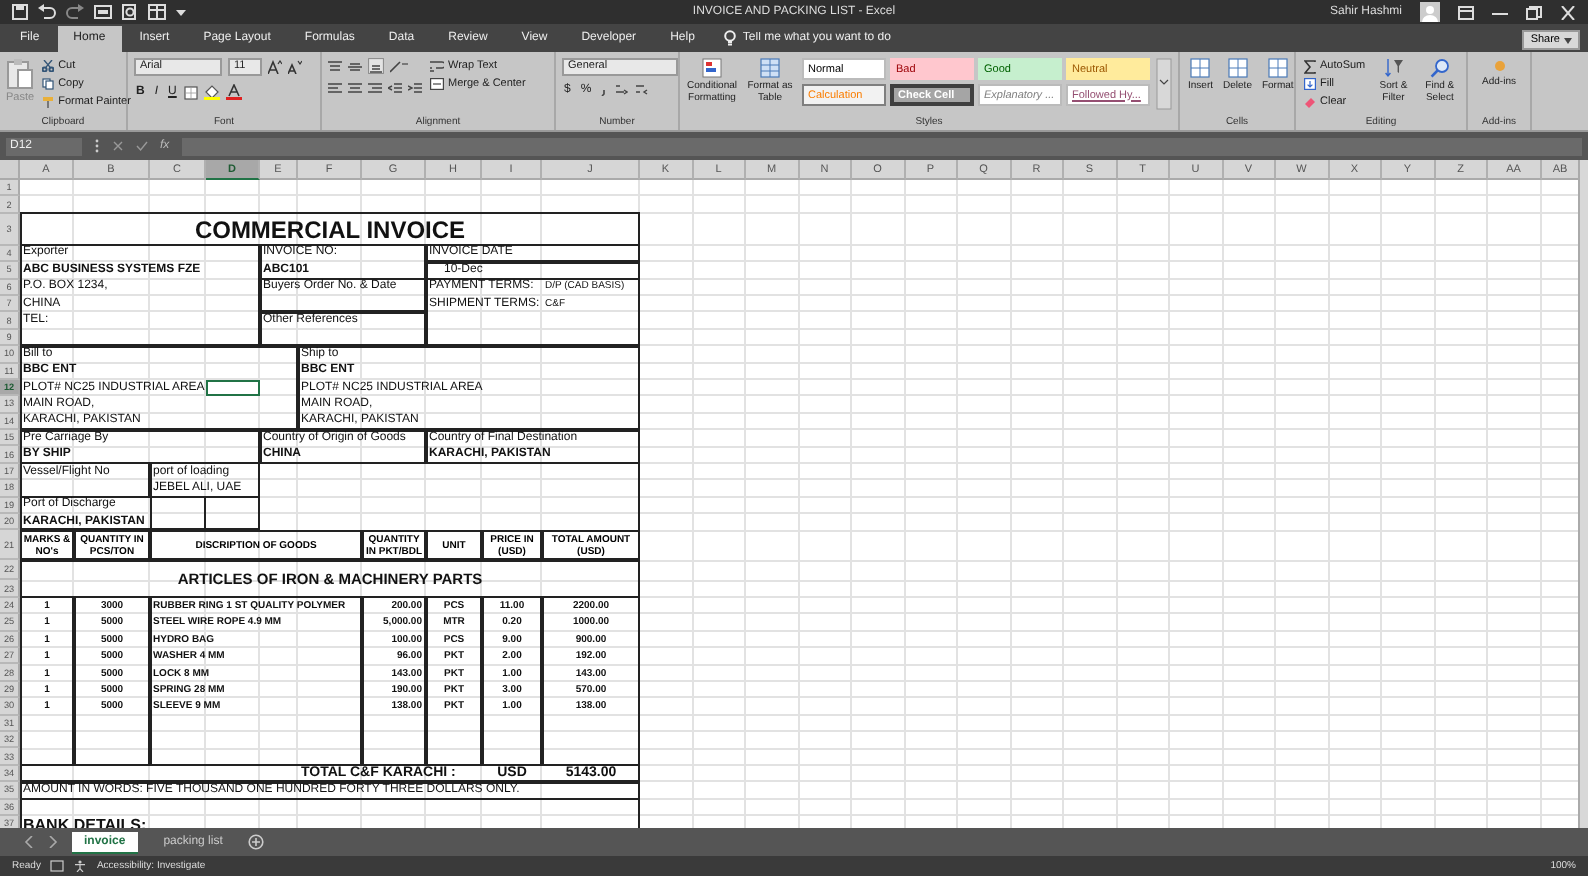  Describe the element at coordinates (355, 66) in the screenshot. I see `middle-align-icon` at that location.